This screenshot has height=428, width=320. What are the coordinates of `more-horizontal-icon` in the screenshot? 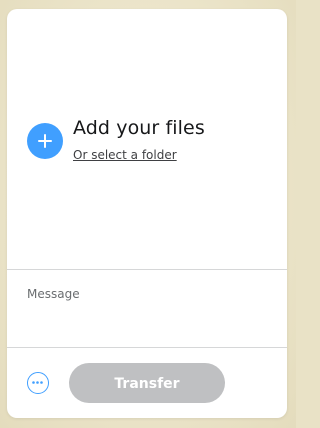 It's located at (37, 382).